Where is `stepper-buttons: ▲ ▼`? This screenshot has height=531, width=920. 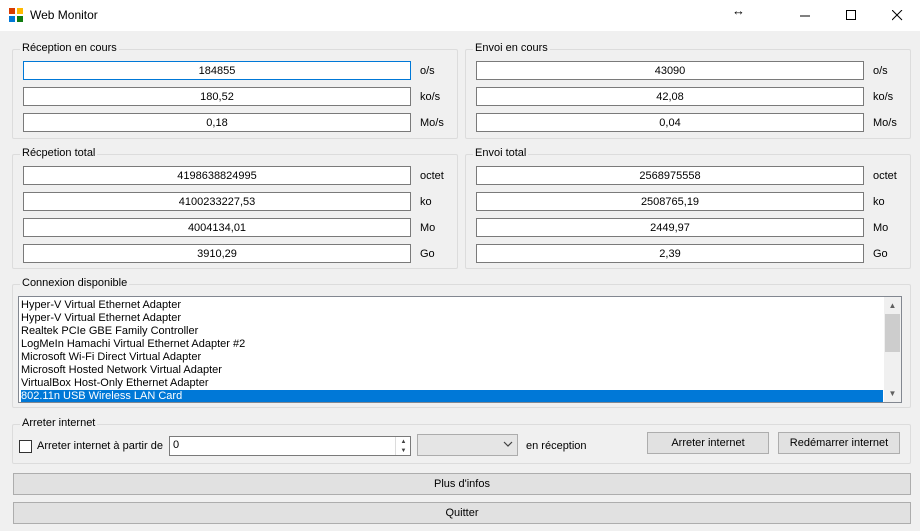 stepper-buttons: ▲ ▼ is located at coordinates (402, 446).